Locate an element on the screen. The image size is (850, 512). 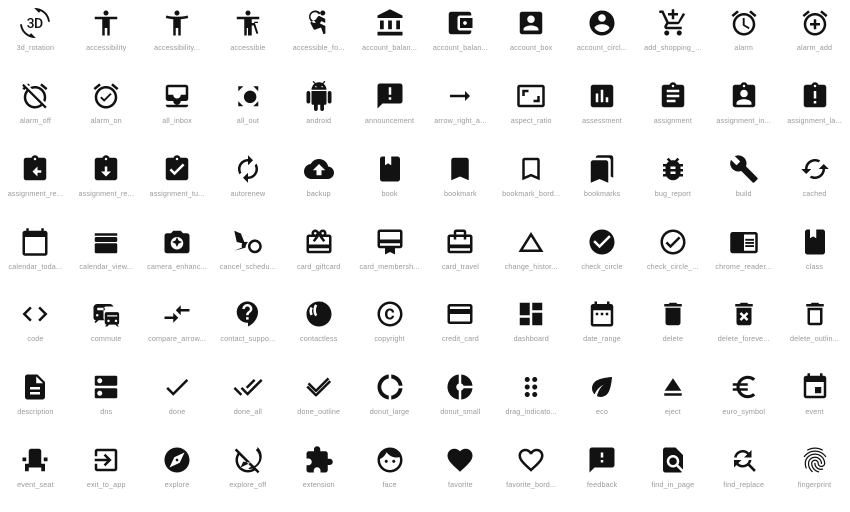
backup-icon is located at coordinates (319, 169).